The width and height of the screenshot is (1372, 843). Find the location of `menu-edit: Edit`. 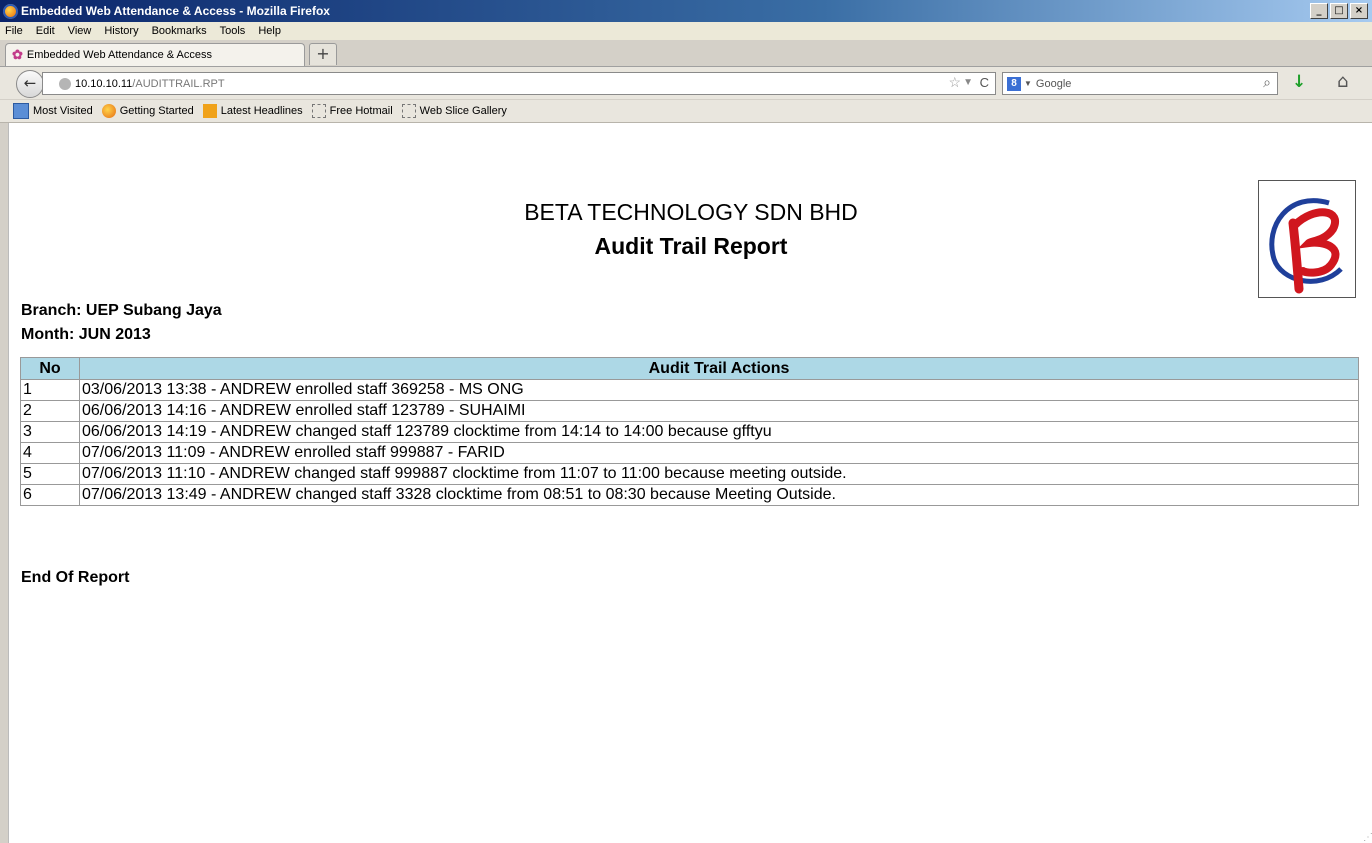

menu-edit: Edit is located at coordinates (46, 31).